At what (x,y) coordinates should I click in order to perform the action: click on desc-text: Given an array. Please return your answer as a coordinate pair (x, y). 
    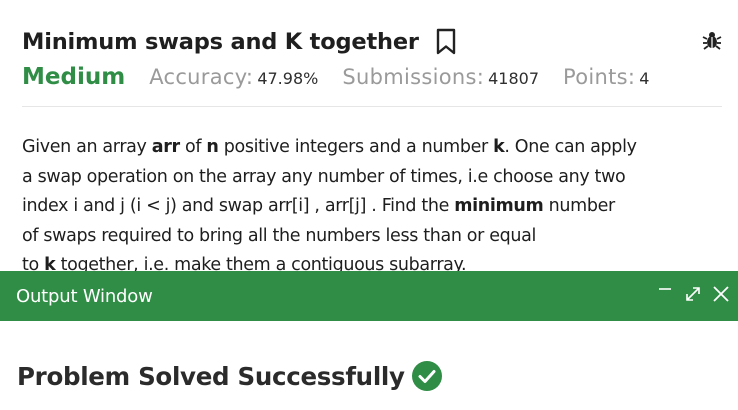
    Looking at the image, I should click on (87, 147).